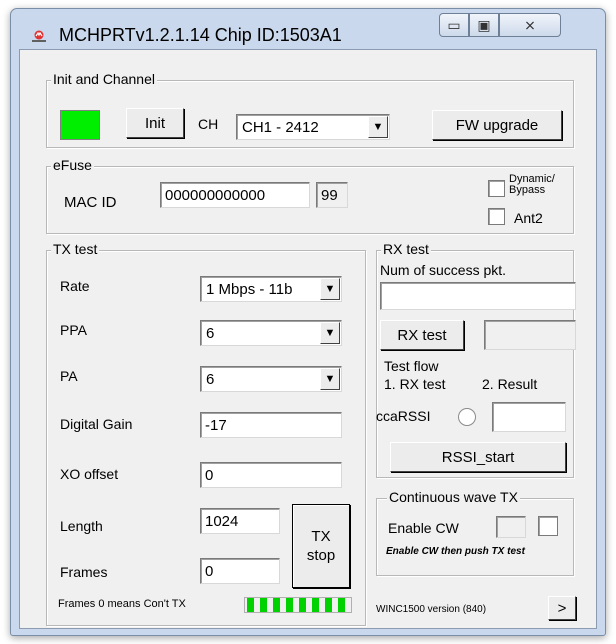  I want to click on ant2-checkbox, so click(496, 216).